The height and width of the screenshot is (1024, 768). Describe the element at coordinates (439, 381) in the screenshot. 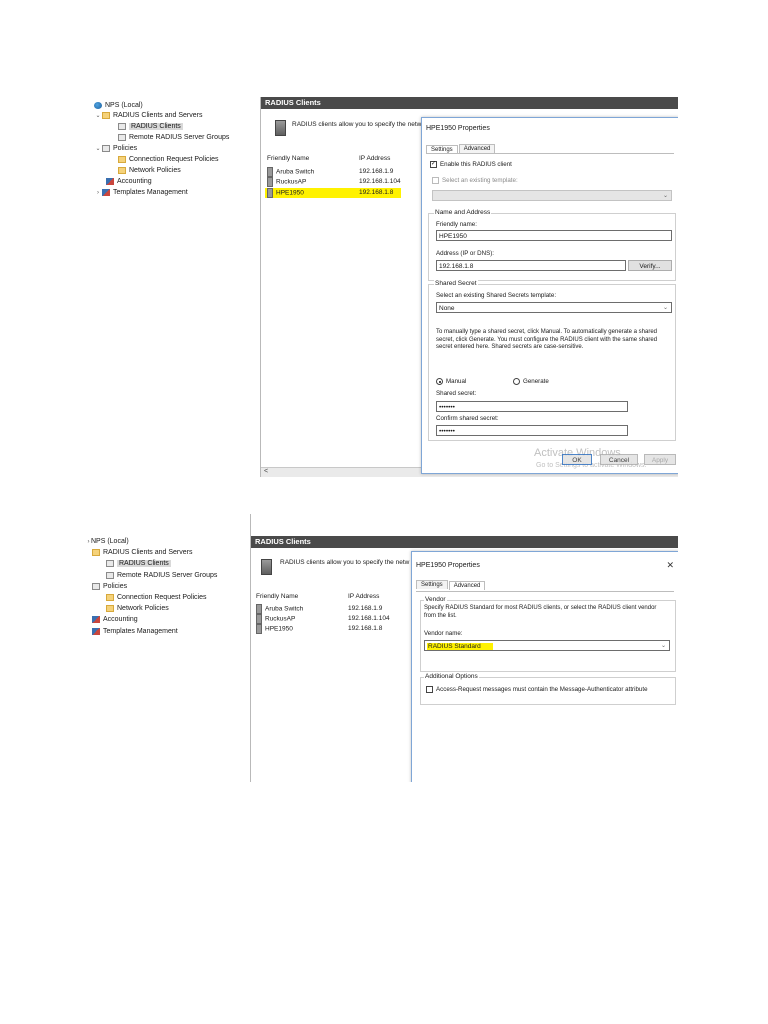

I see `manual-radio` at that location.